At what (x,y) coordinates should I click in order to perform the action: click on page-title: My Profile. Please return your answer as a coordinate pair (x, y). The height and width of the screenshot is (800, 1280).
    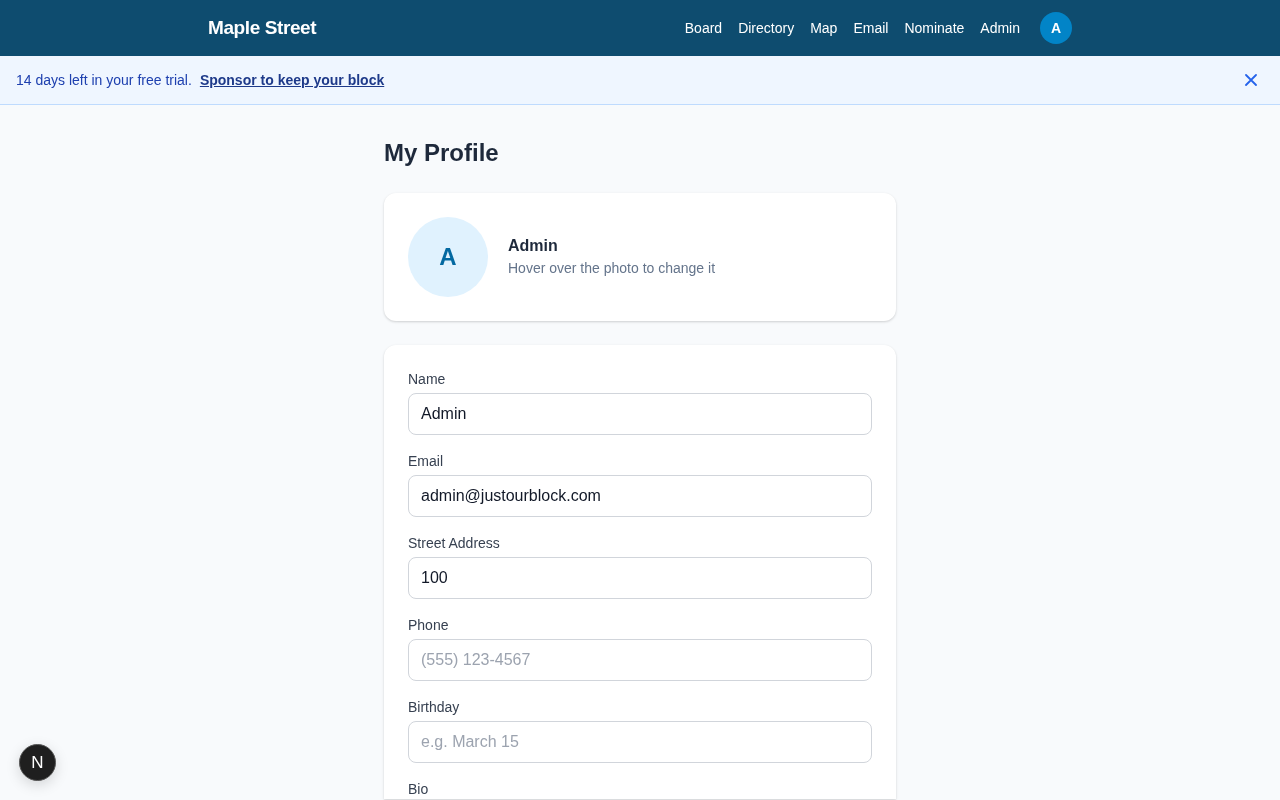
    Looking at the image, I should click on (442, 153).